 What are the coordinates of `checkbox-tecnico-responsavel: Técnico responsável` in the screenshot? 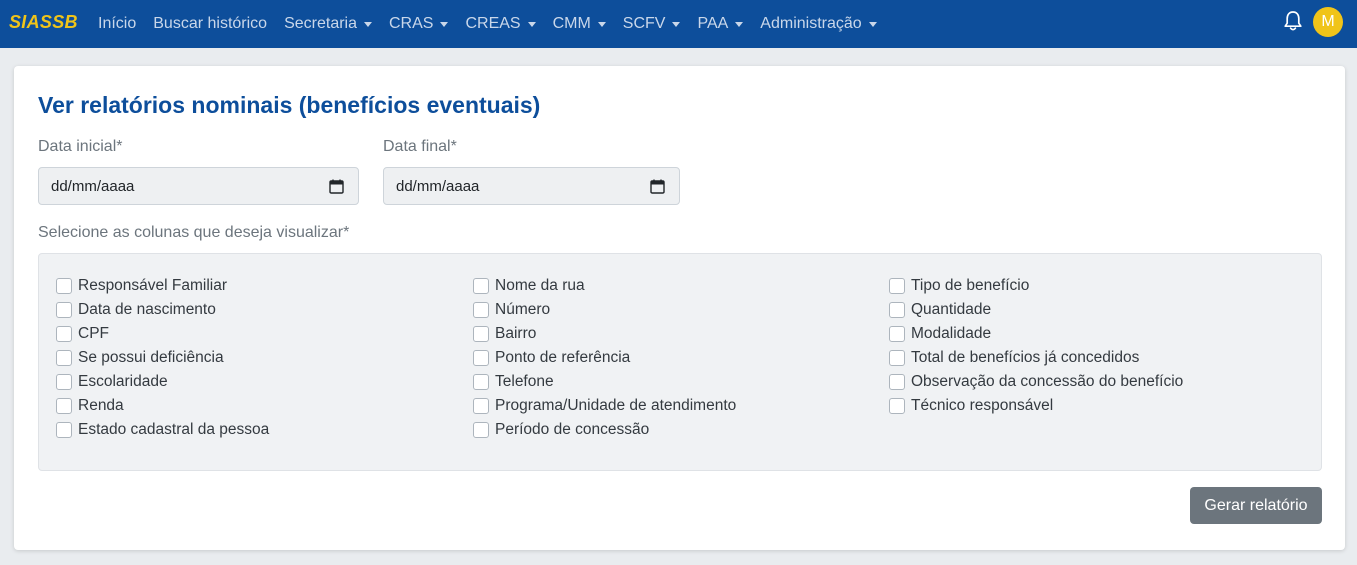 It's located at (1036, 406).